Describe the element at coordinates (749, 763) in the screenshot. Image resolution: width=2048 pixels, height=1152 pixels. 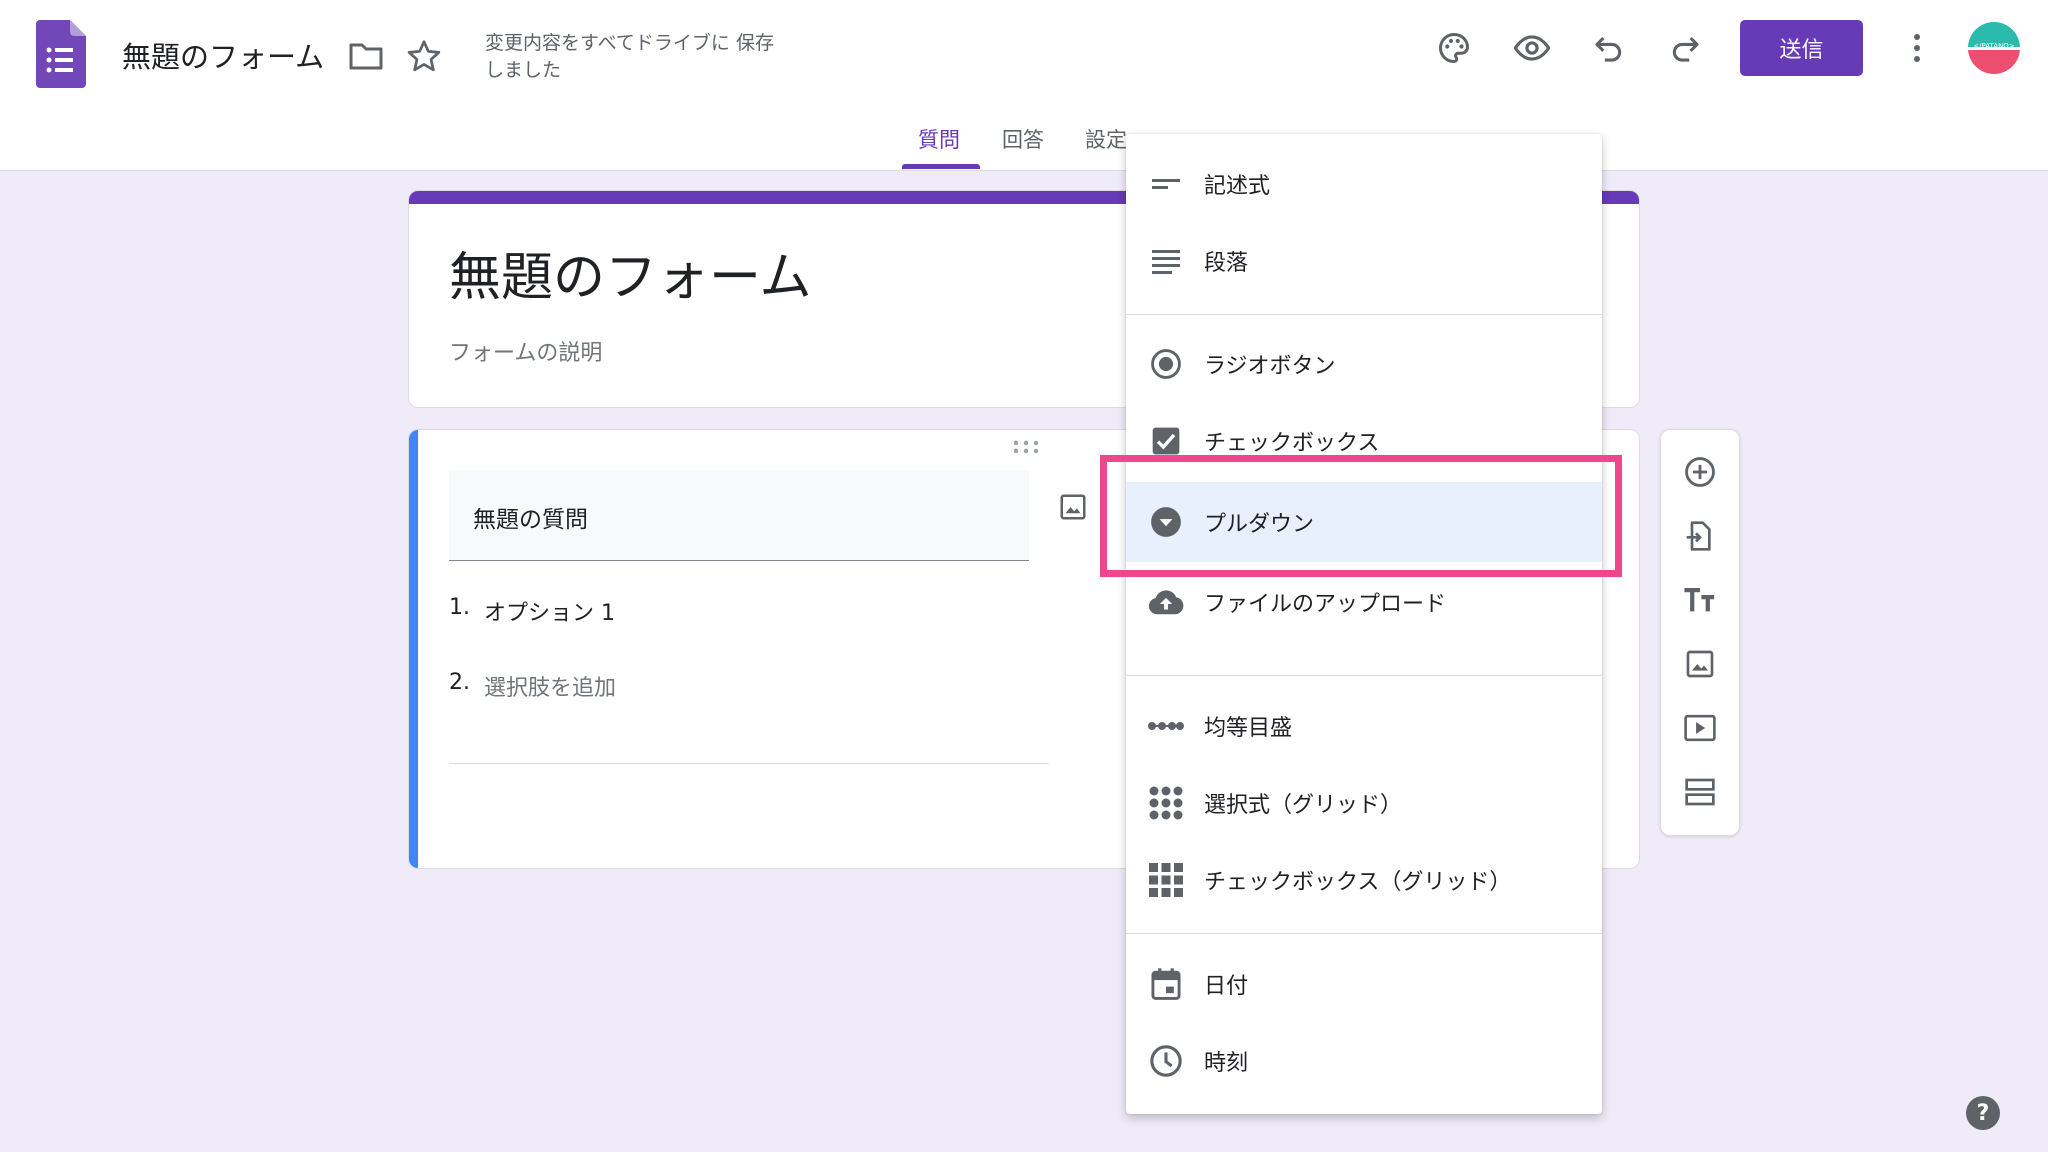
I see `divider` at that location.